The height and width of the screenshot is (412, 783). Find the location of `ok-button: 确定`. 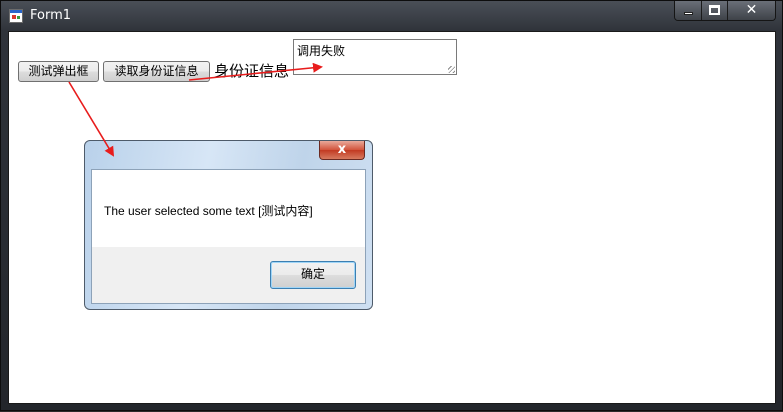

ok-button: 确定 is located at coordinates (313, 275).